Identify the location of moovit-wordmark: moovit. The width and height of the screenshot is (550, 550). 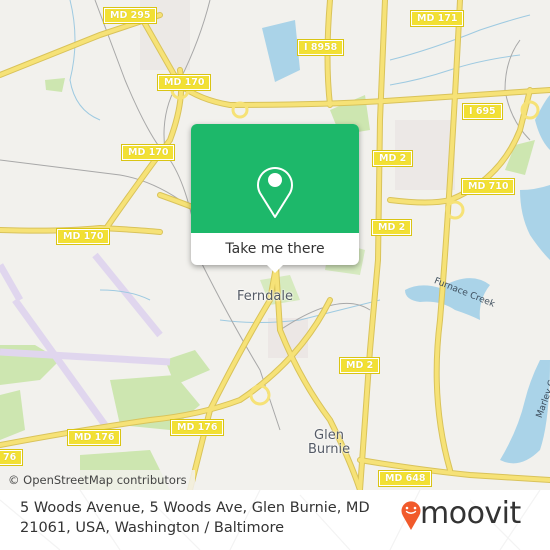
(470, 513).